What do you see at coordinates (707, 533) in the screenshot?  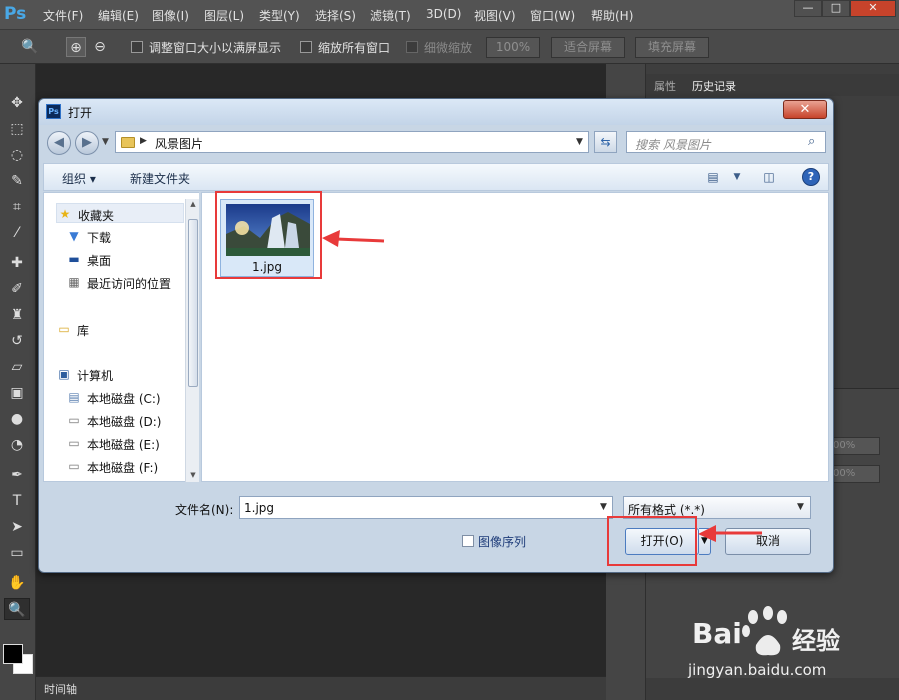 I see `arrow-to-open-head` at bounding box center [707, 533].